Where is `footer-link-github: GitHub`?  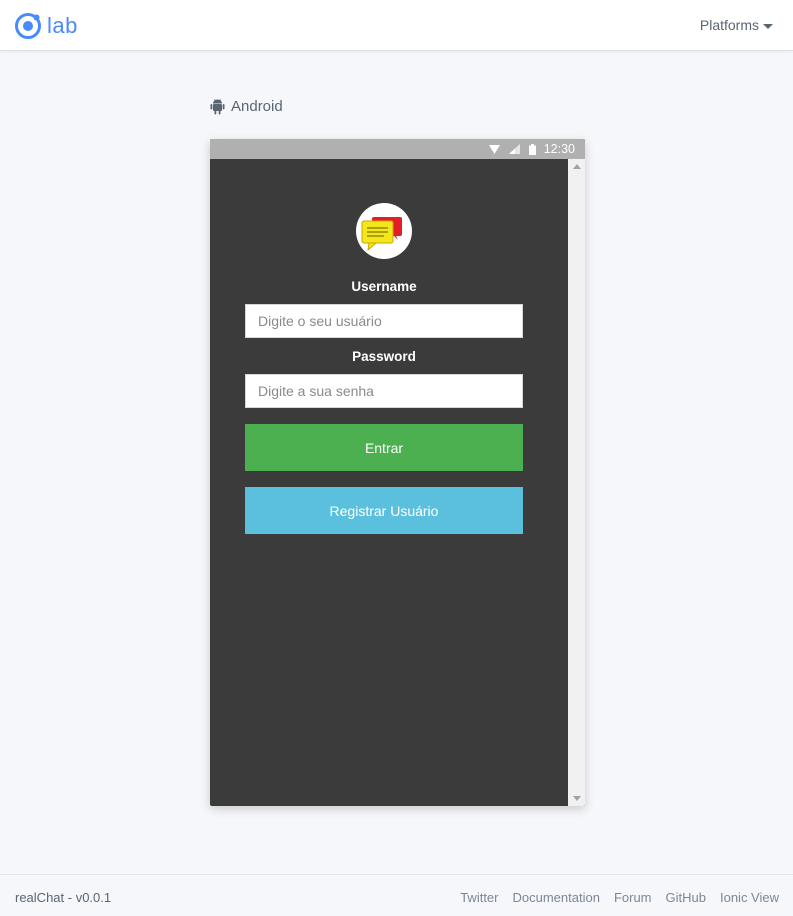
footer-link-github: GitHub is located at coordinates (686, 897).